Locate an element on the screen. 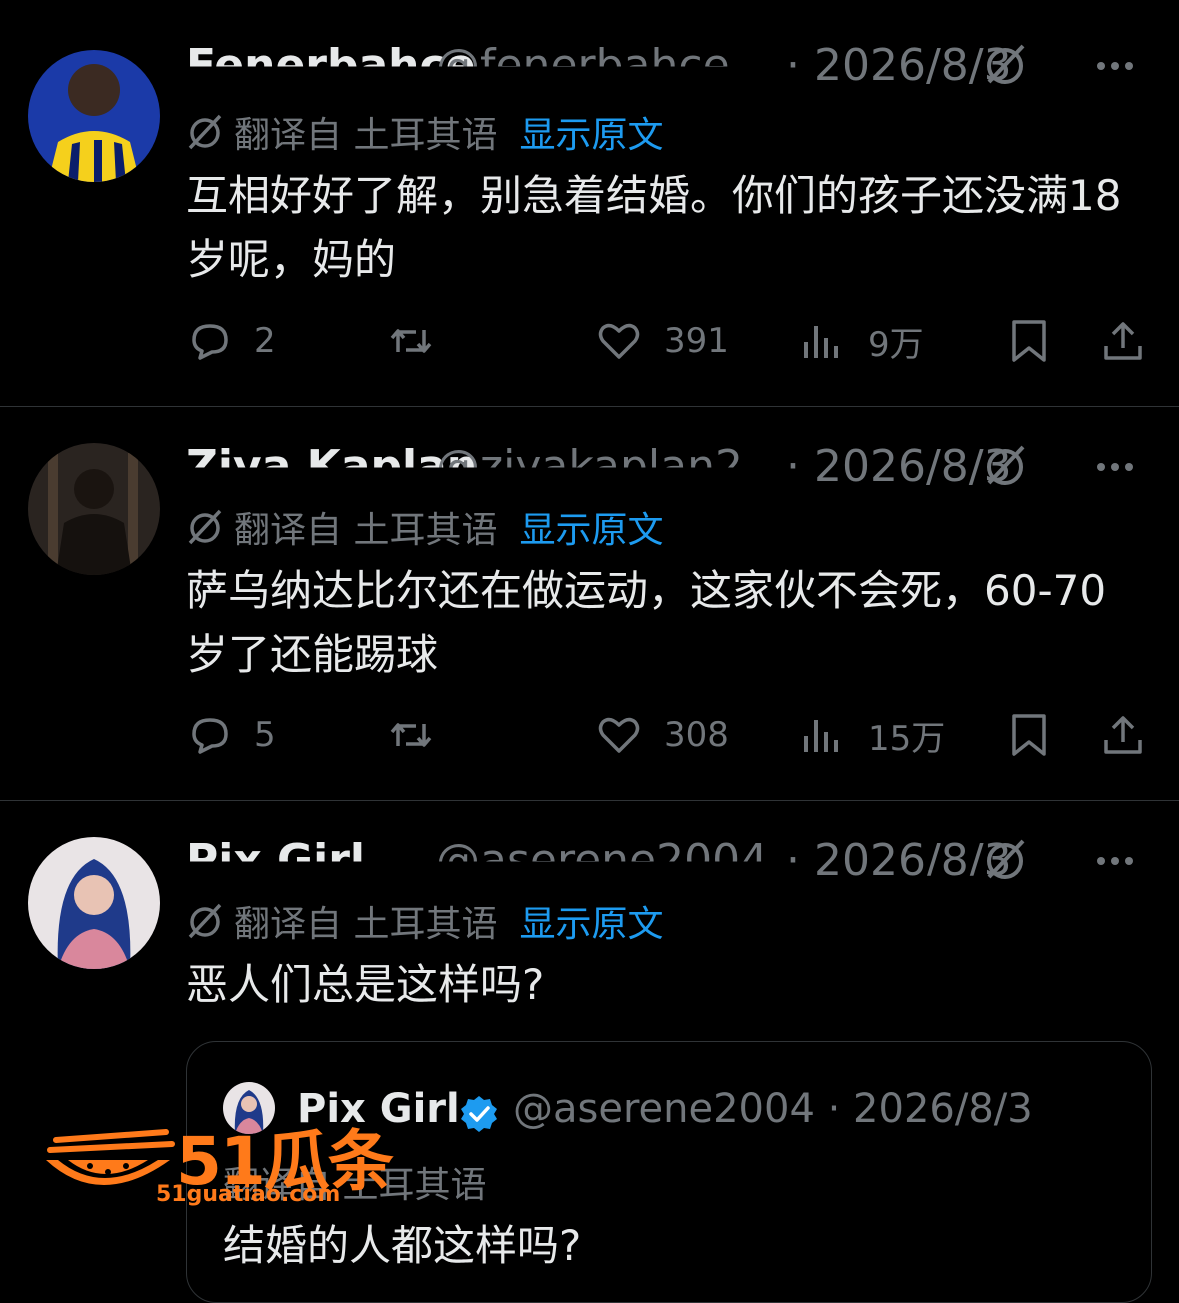  action-bar: 5 308 15万 is located at coordinates (666, 735).